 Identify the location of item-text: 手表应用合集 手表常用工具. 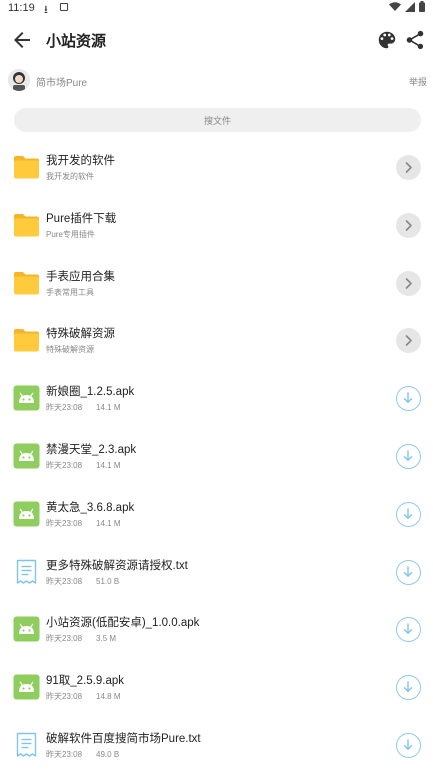
(80, 283).